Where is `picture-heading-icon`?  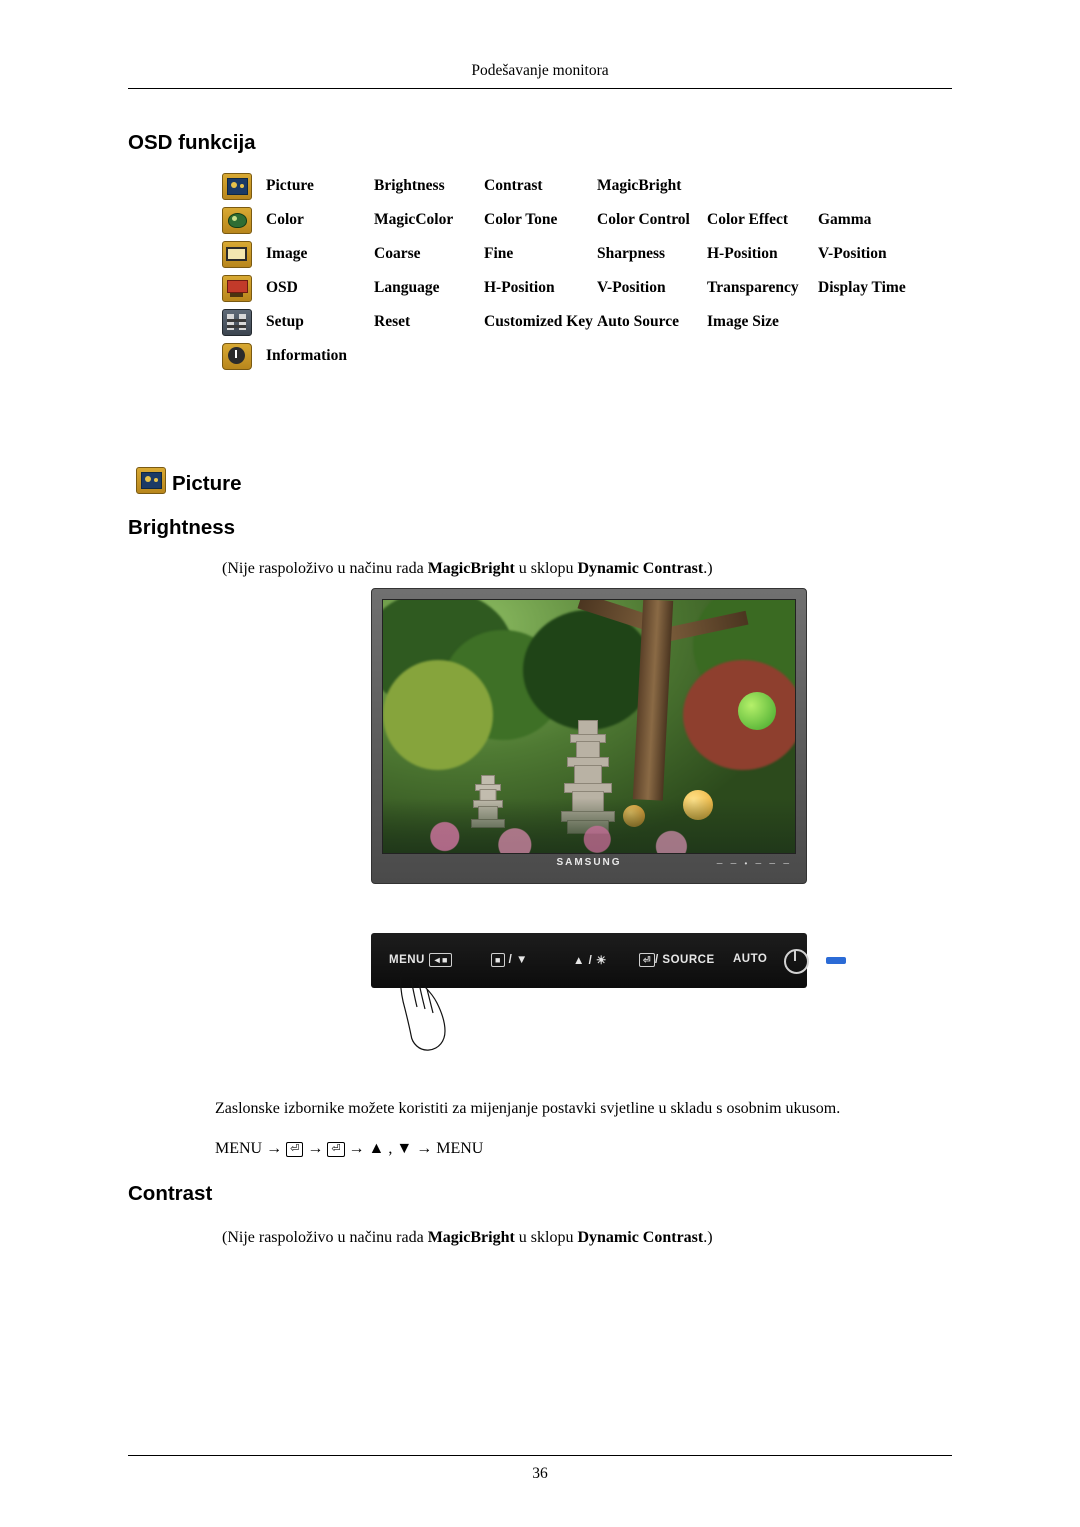 picture-heading-icon is located at coordinates (151, 480).